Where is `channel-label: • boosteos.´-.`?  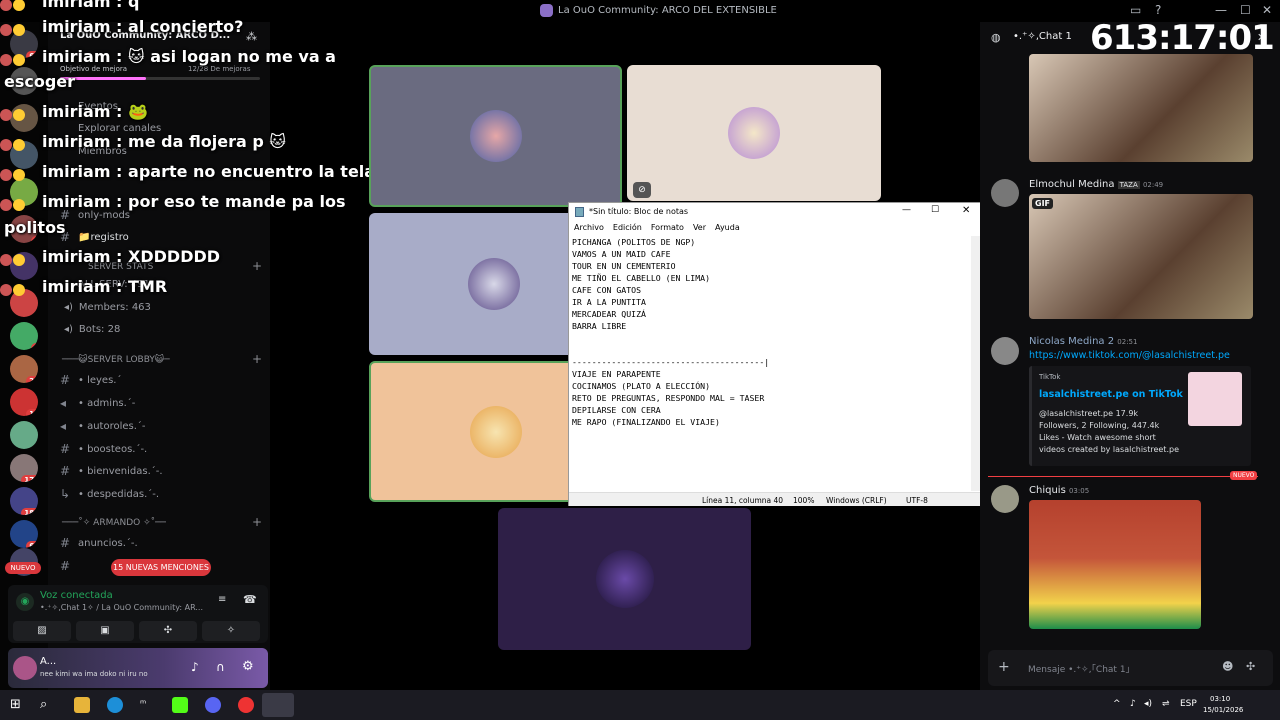
channel-label: • boosteos.´-. is located at coordinates (113, 449).